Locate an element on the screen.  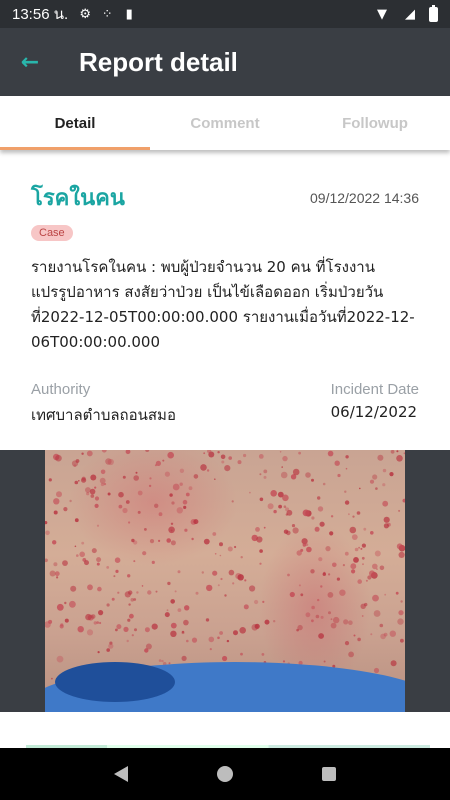
authority-label: Authority is located at coordinates (61, 389).